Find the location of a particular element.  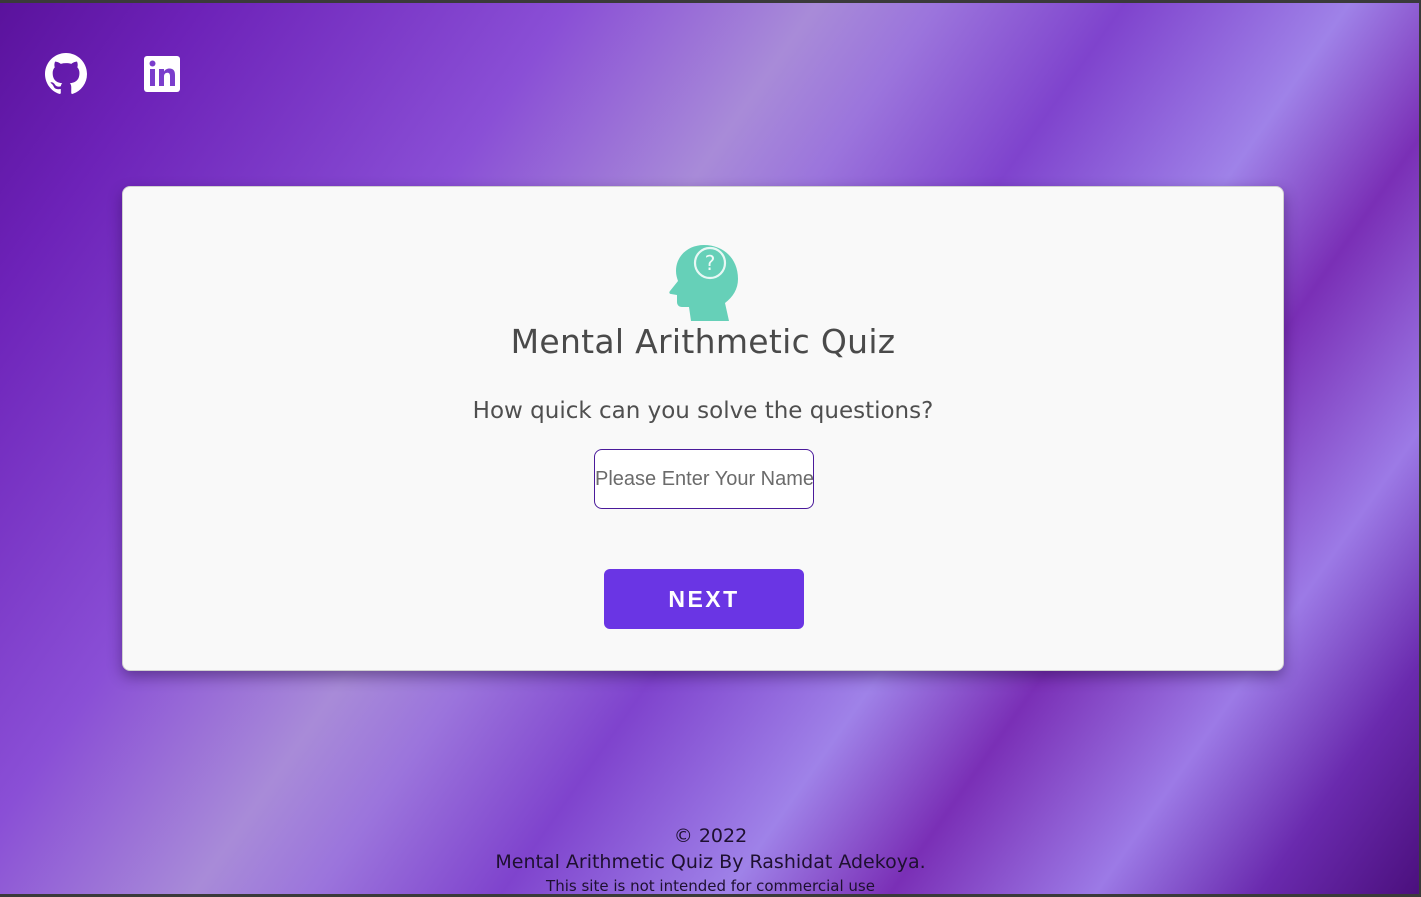

github-icon is located at coordinates (66, 73).